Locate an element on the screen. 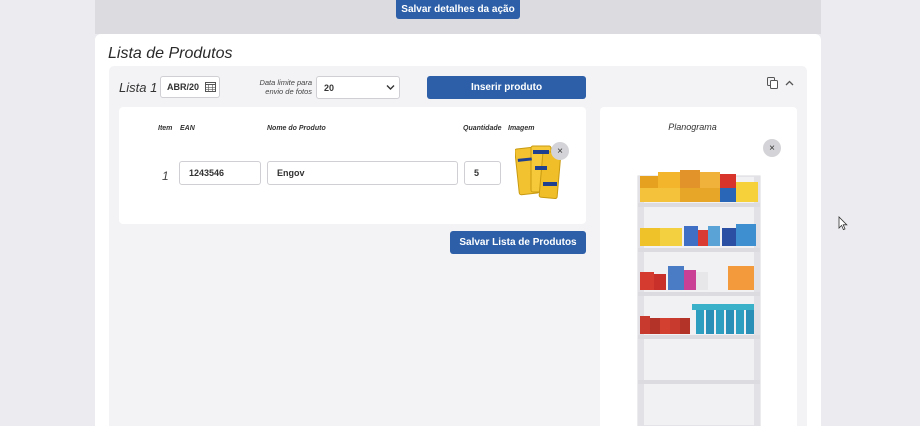  remove-planogram-button: × is located at coordinates (772, 148).